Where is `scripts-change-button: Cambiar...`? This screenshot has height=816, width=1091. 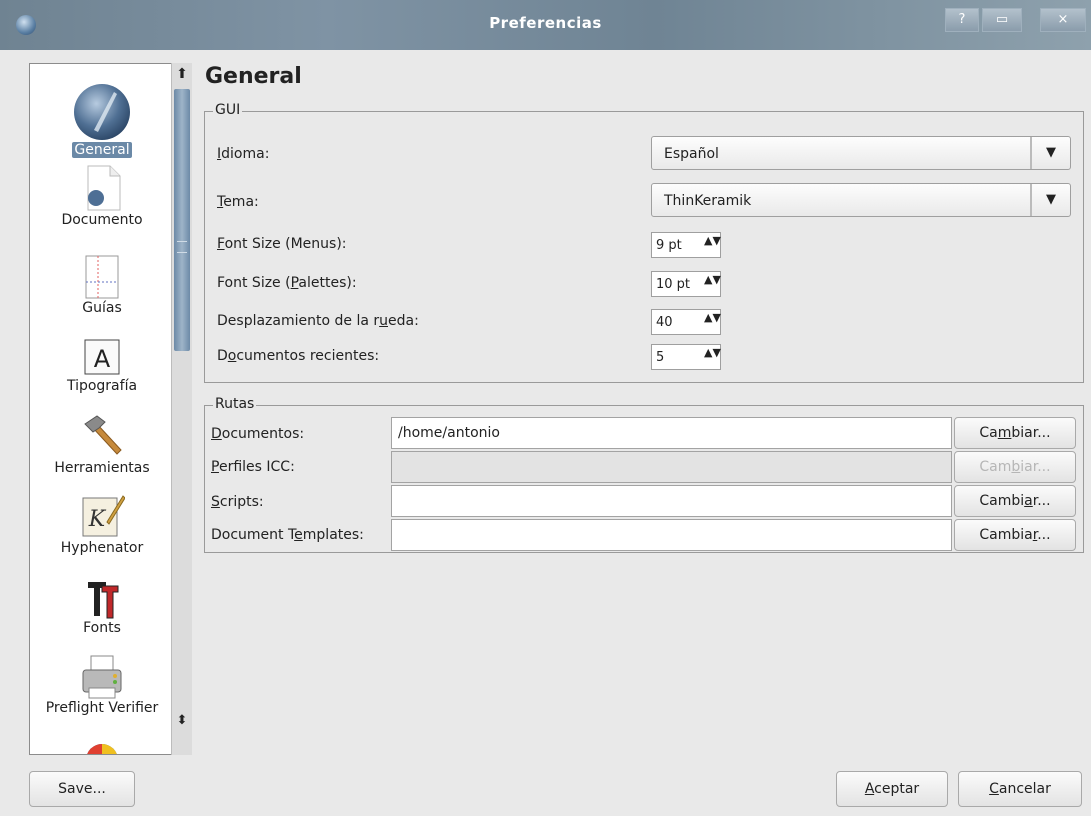
scripts-change-button: Cambiar... is located at coordinates (1015, 501).